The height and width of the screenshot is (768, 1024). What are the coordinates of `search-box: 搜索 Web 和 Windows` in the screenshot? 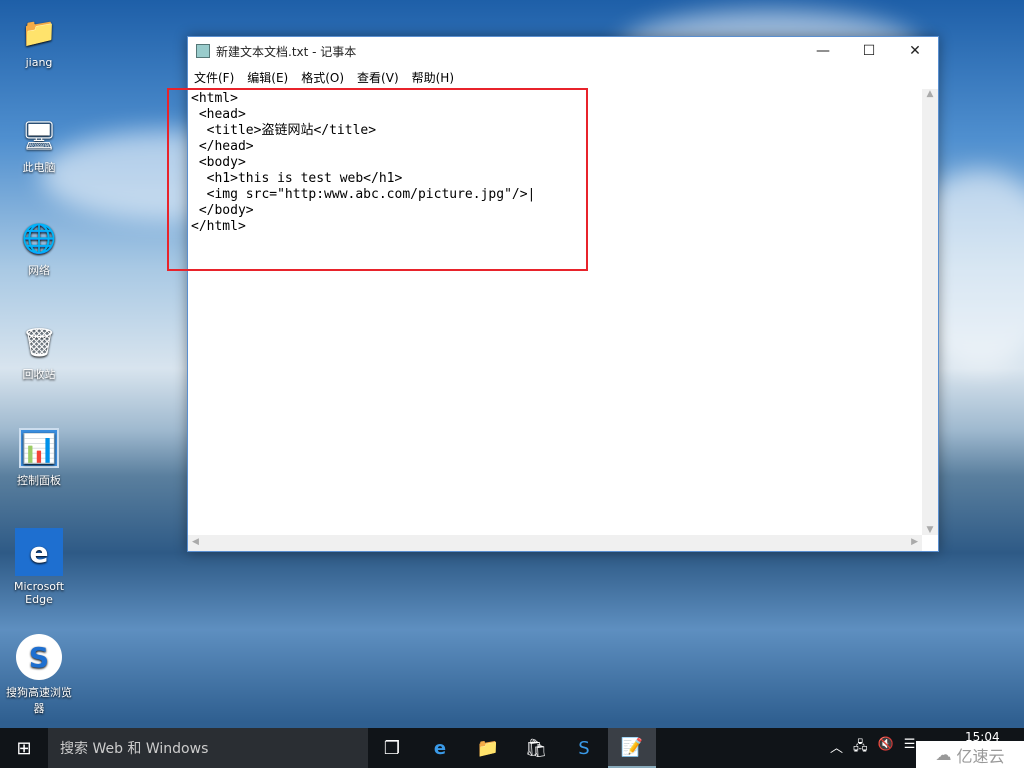 It's located at (208, 748).